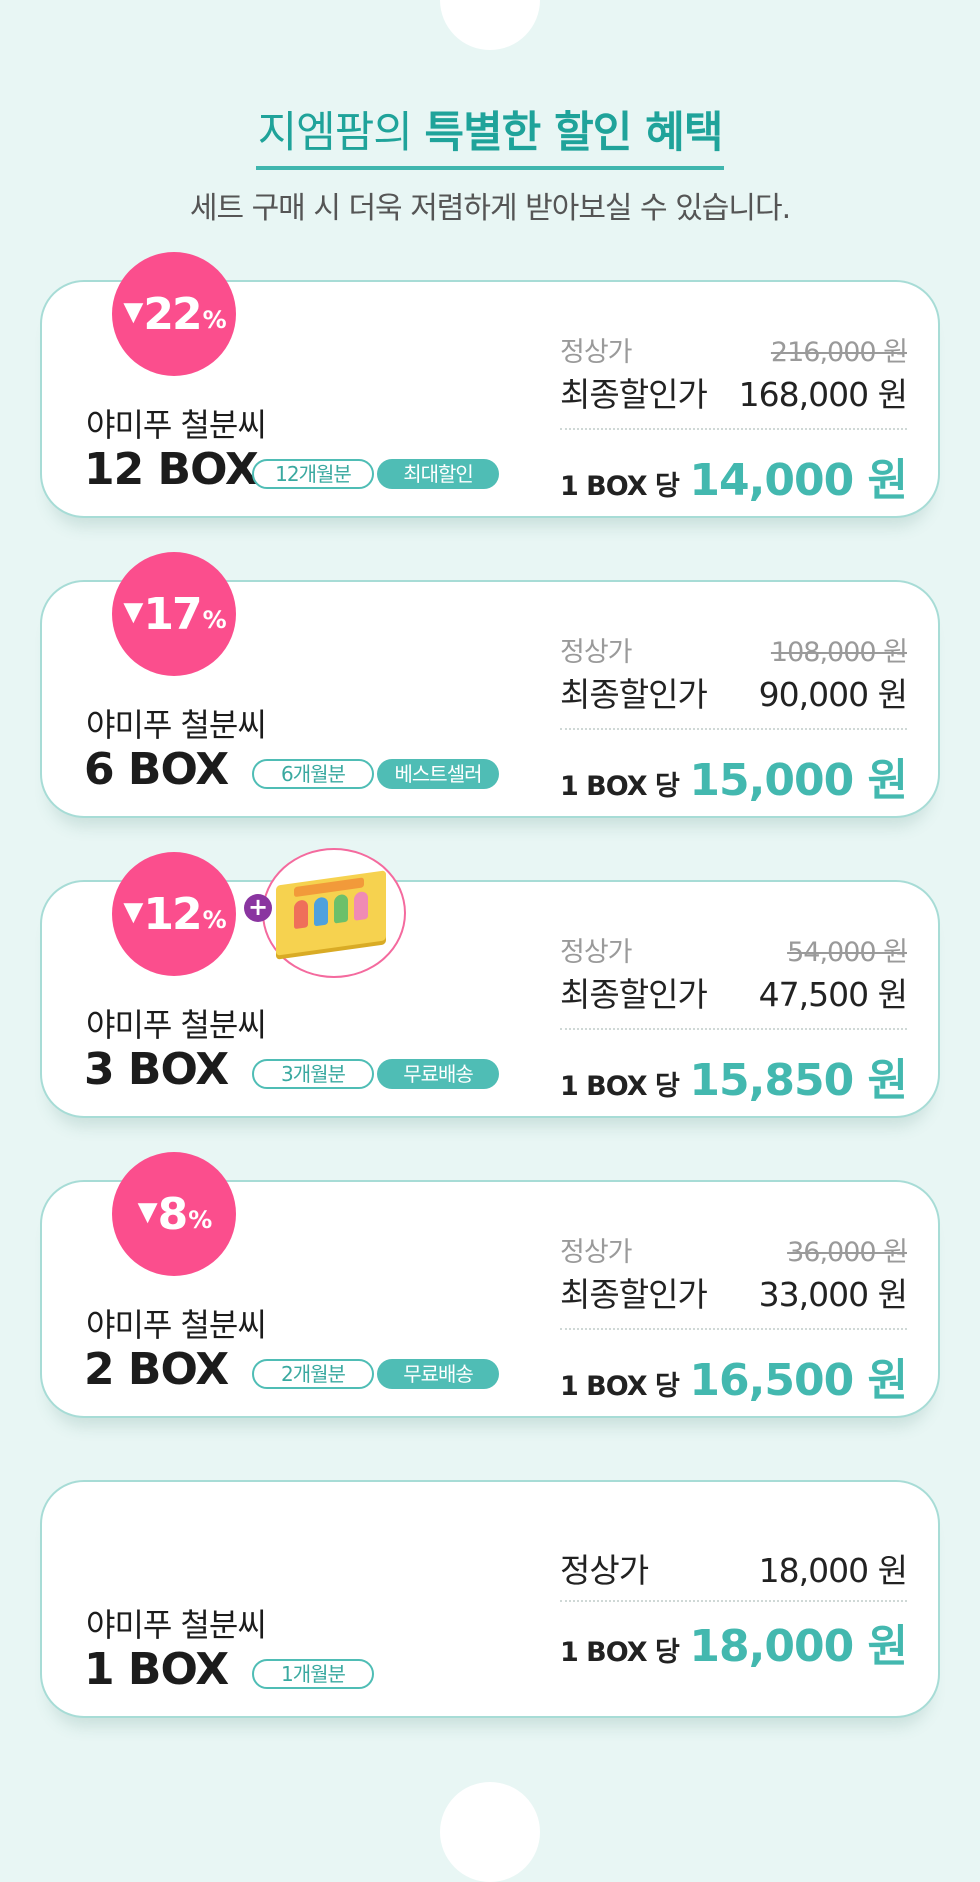 Image resolution: width=980 pixels, height=1882 pixels. Describe the element at coordinates (334, 913) in the screenshot. I see `gift-box-image` at that location.